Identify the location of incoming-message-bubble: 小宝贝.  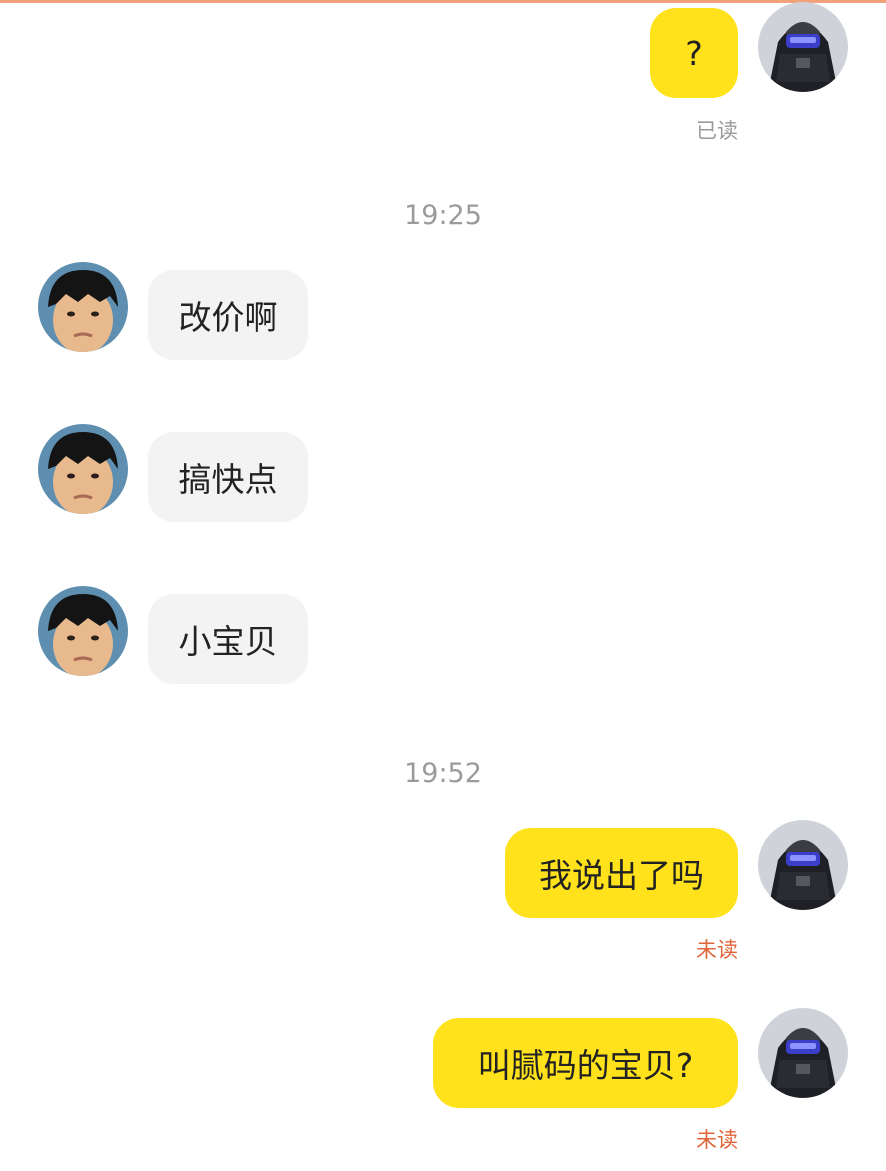
(228, 639).